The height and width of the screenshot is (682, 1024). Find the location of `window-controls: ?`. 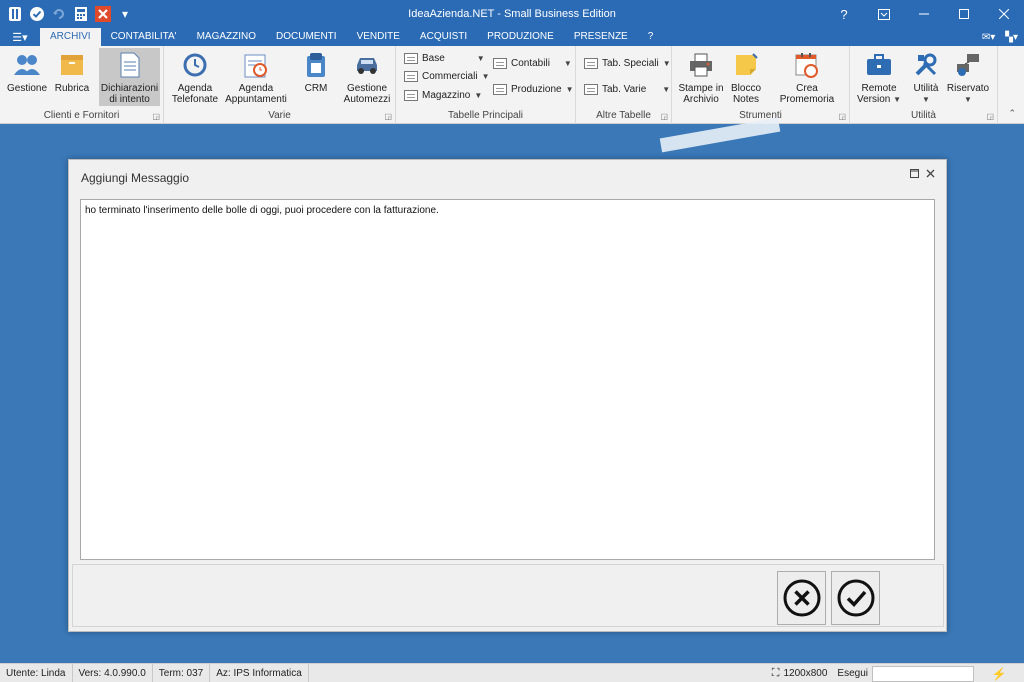

window-controls: ? is located at coordinates (924, 14).